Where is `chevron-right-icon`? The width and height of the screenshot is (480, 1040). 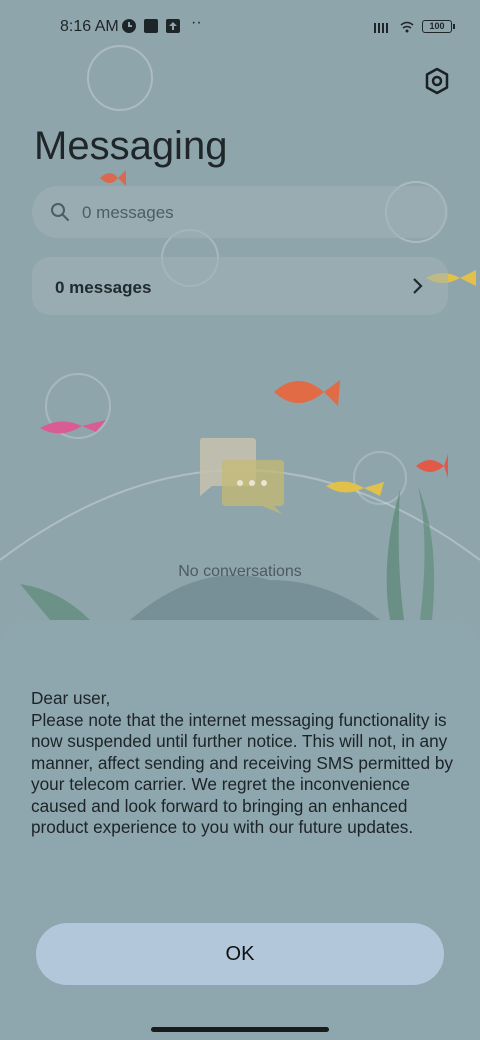
chevron-right-icon is located at coordinates (418, 286).